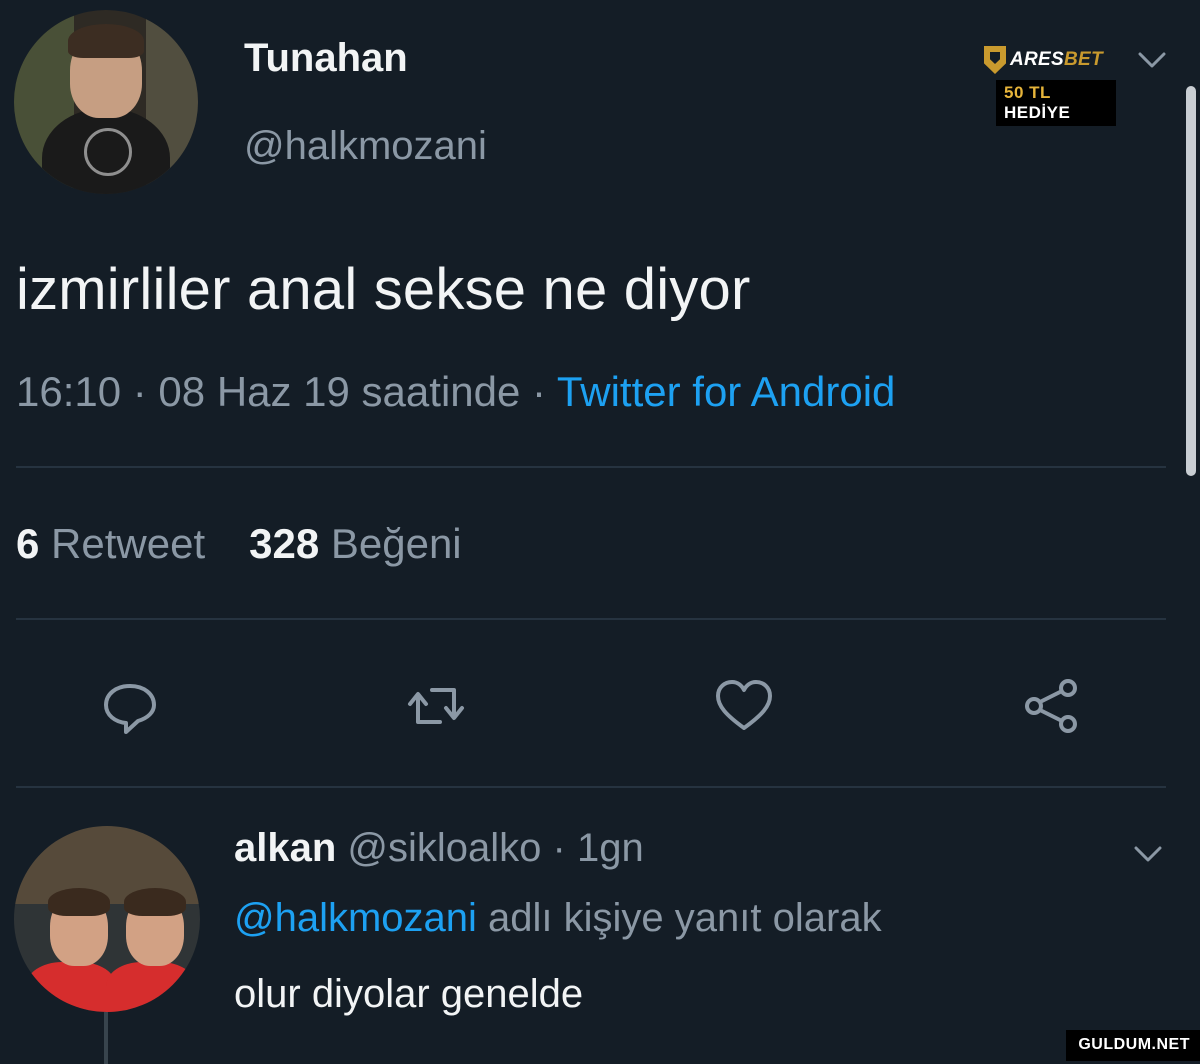 This screenshot has height=1064, width=1200. I want to click on avatar, so click(106, 102).